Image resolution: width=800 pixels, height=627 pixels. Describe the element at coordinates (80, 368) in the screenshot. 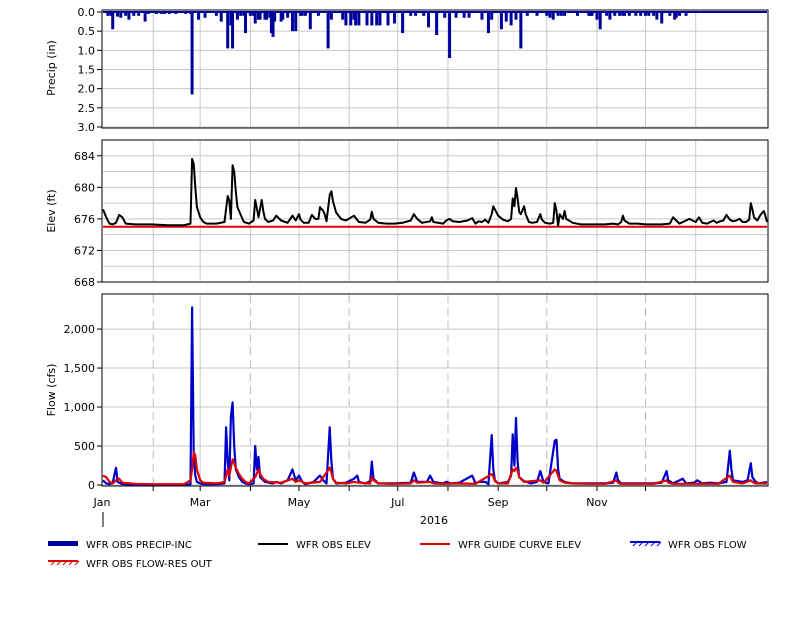

I see `flow-y-tick-label: 1,500` at that location.